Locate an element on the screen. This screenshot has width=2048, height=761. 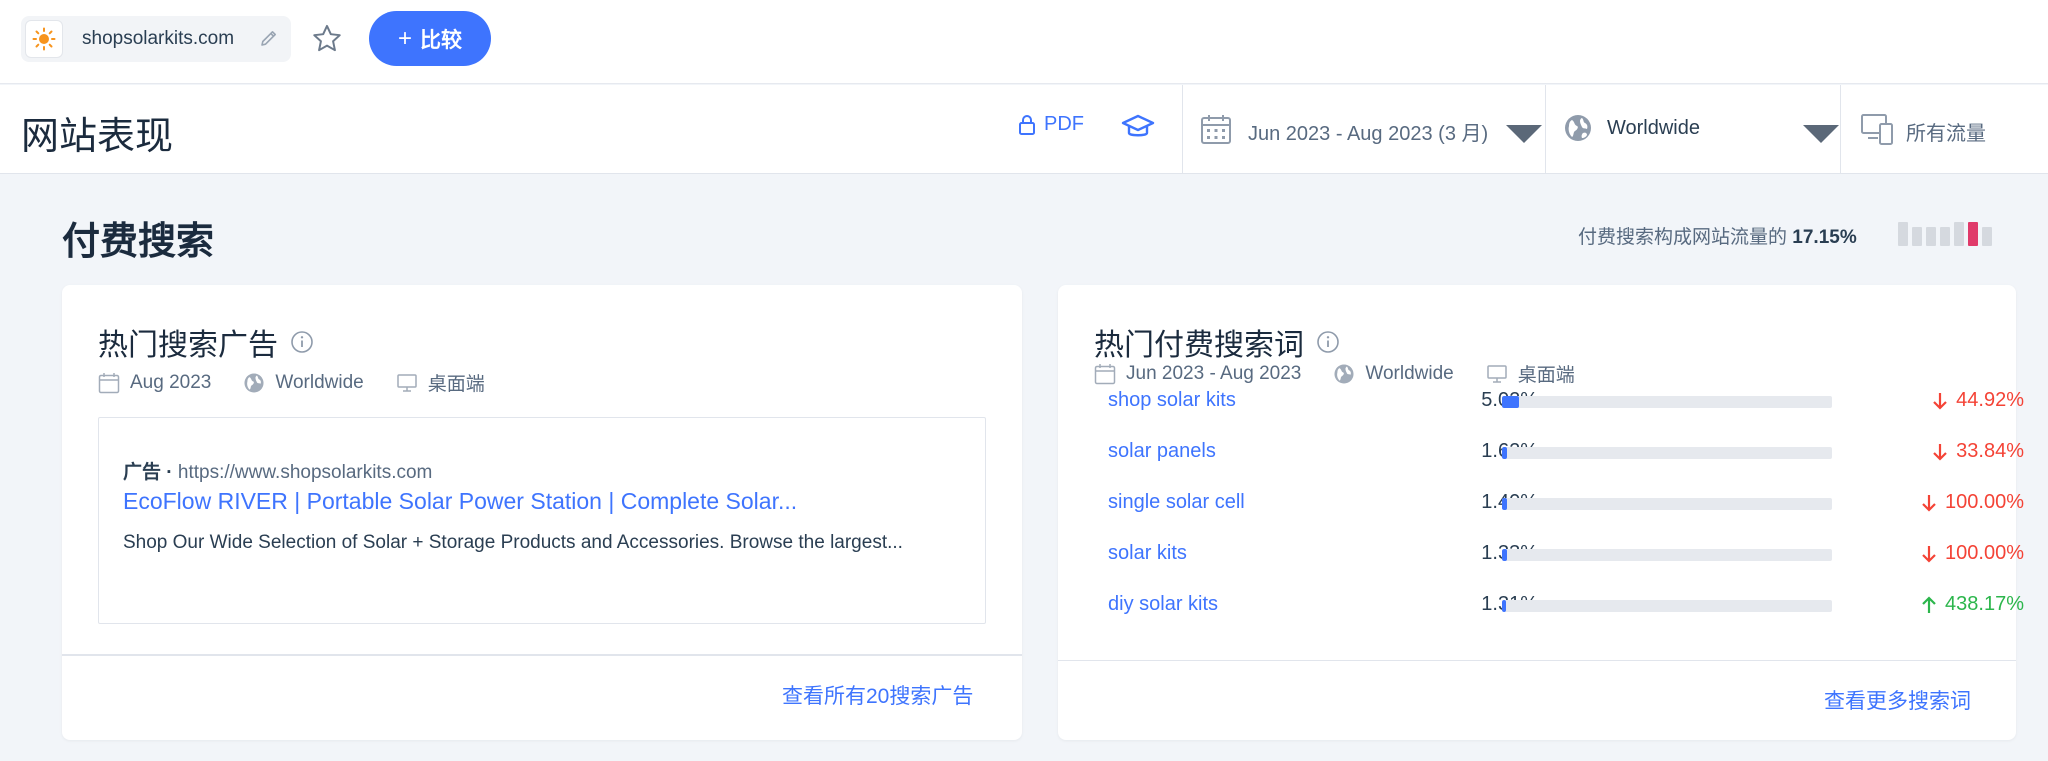
pdf-button: PDF is located at coordinates (1051, 124).